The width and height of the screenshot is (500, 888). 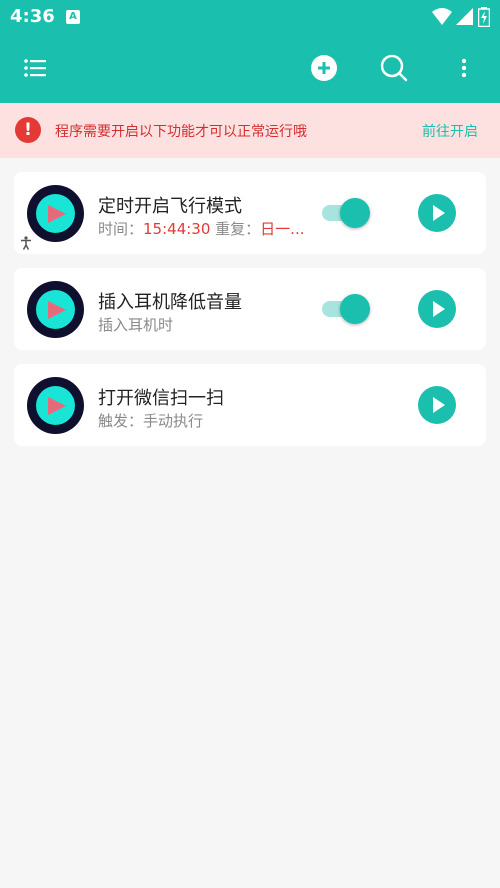 What do you see at coordinates (464, 16) in the screenshot?
I see `signal-icon` at bounding box center [464, 16].